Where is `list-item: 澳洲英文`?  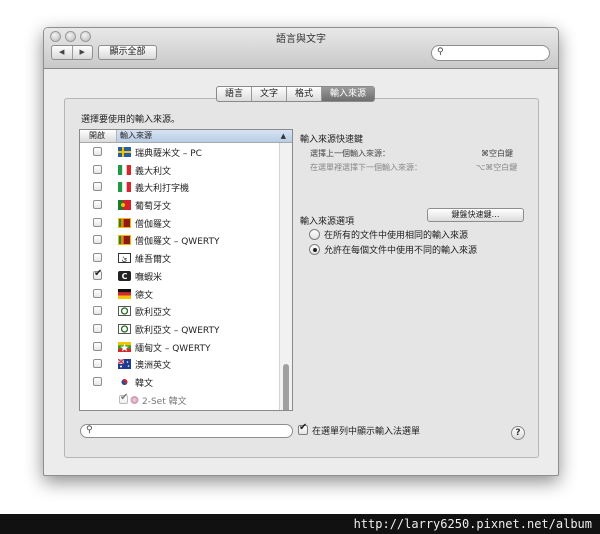
list-item: 澳洲英文 is located at coordinates (180, 364).